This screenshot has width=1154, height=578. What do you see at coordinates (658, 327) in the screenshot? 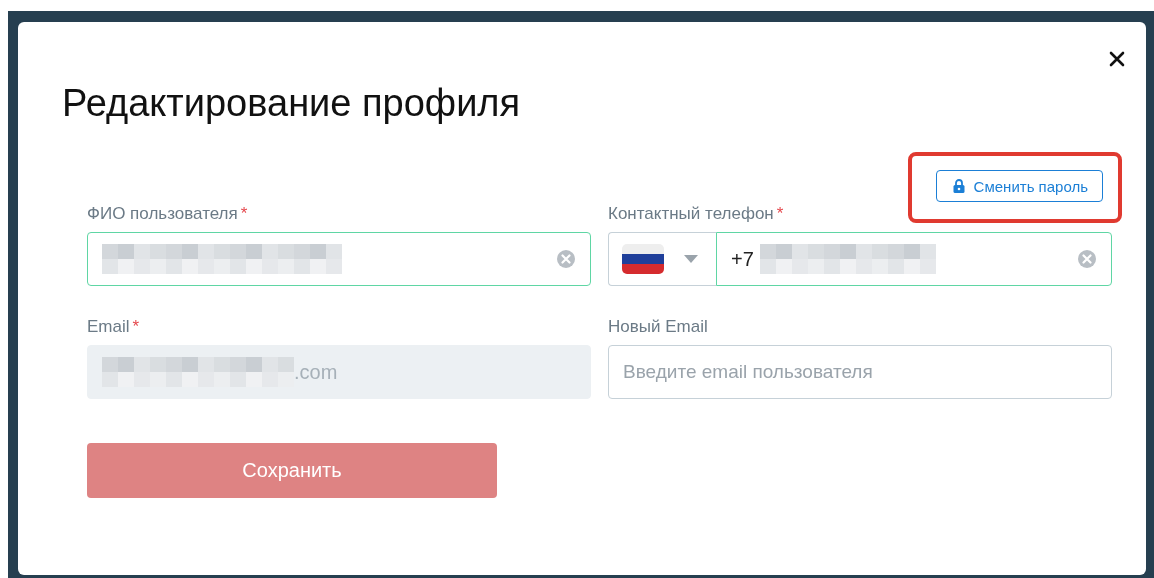
I see `field-label: Новый Email` at bounding box center [658, 327].